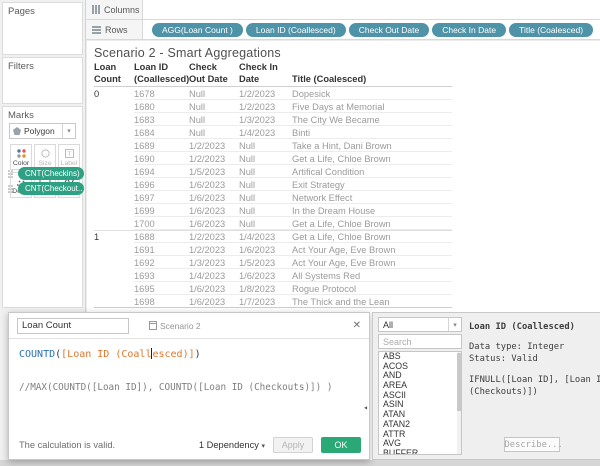 The width and height of the screenshot is (600, 466). I want to click on table-cell: 1678, so click(144, 93).